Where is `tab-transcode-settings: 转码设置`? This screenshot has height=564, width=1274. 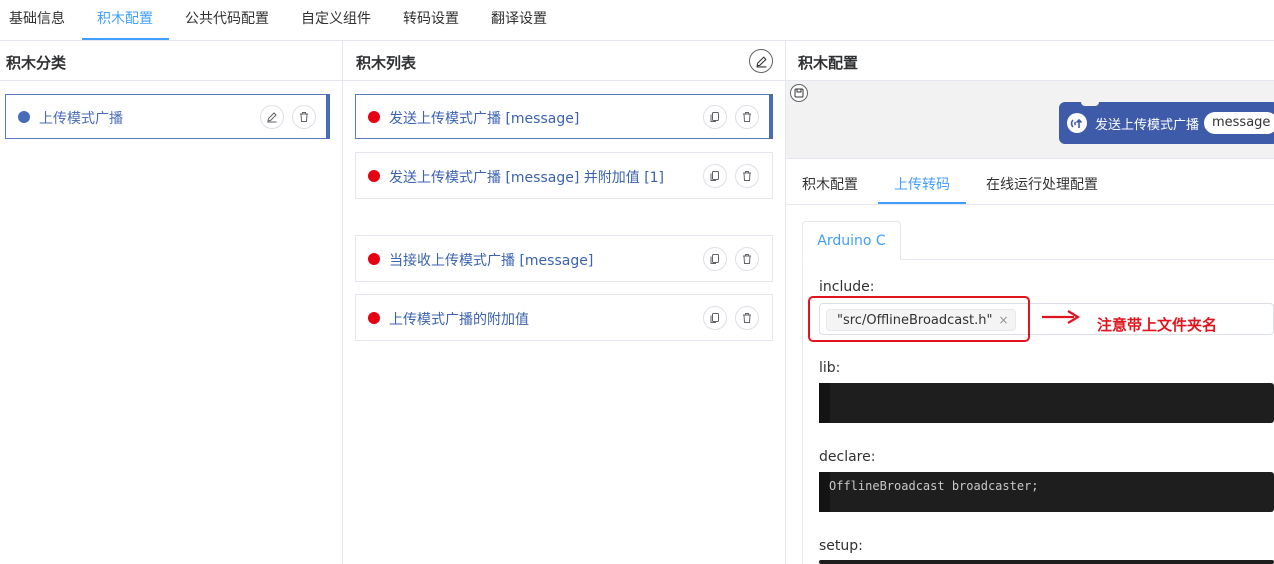 tab-transcode-settings: 转码设置 is located at coordinates (431, 20).